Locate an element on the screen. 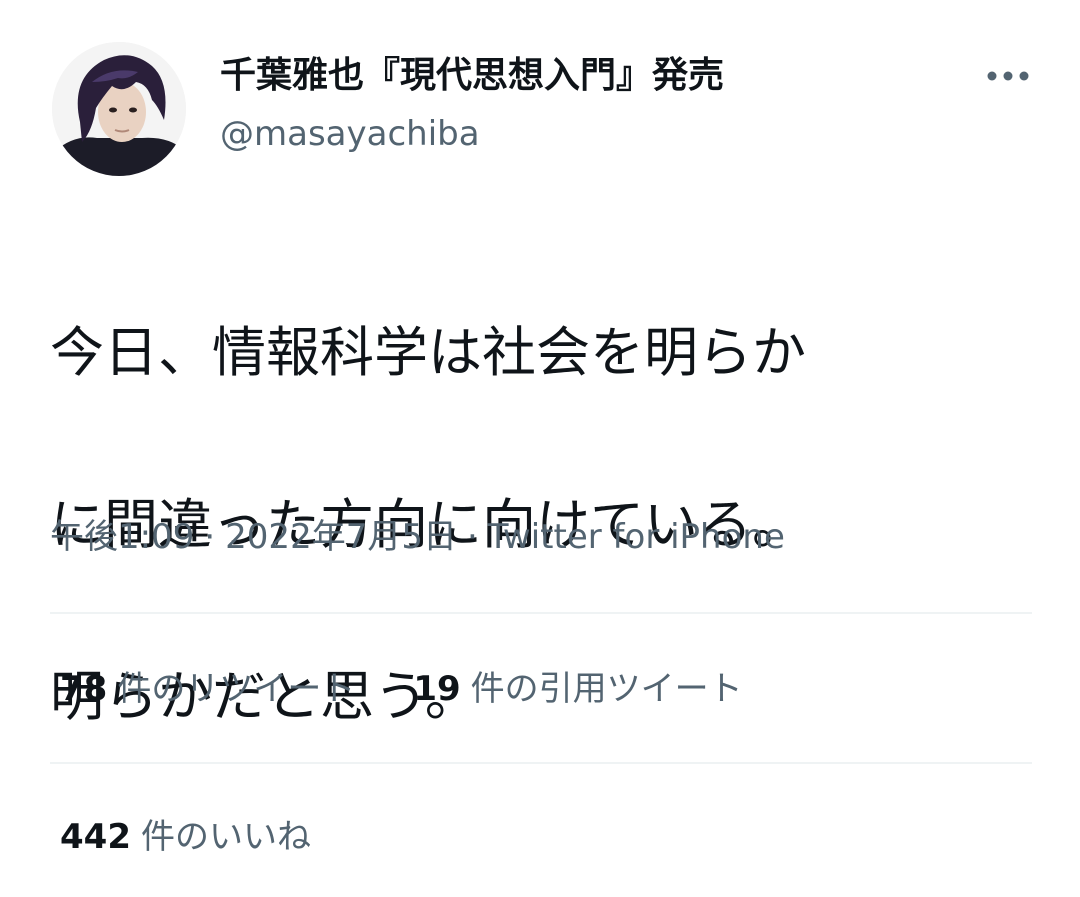 The height and width of the screenshot is (897, 1080). likes-count: 442 is located at coordinates (95, 837).